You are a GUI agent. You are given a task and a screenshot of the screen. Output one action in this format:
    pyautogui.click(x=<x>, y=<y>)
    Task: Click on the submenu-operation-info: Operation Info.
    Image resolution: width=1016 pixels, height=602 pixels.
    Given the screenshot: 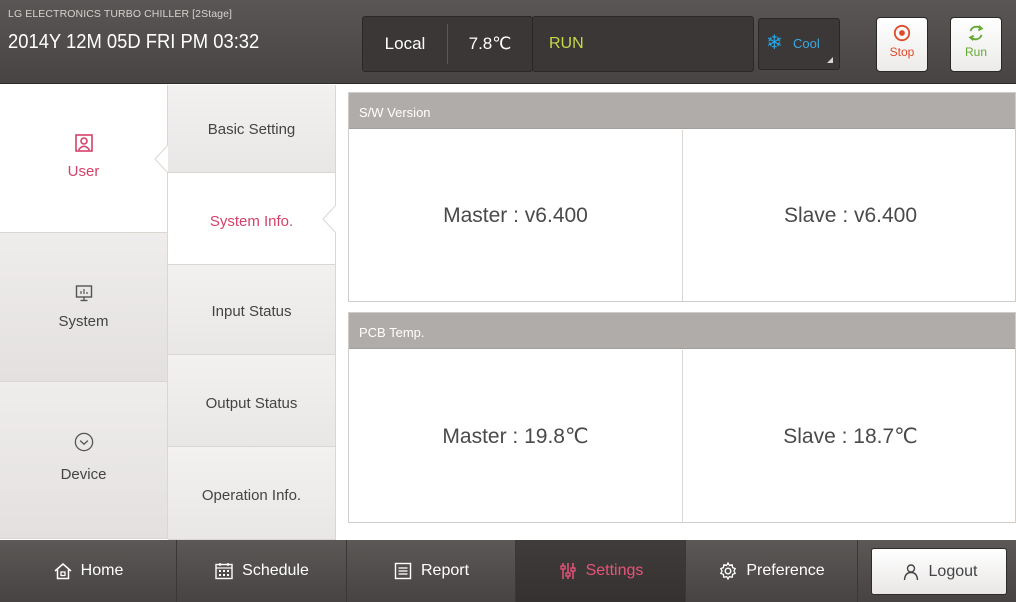 What is the action you would take?
    pyautogui.click(x=252, y=493)
    